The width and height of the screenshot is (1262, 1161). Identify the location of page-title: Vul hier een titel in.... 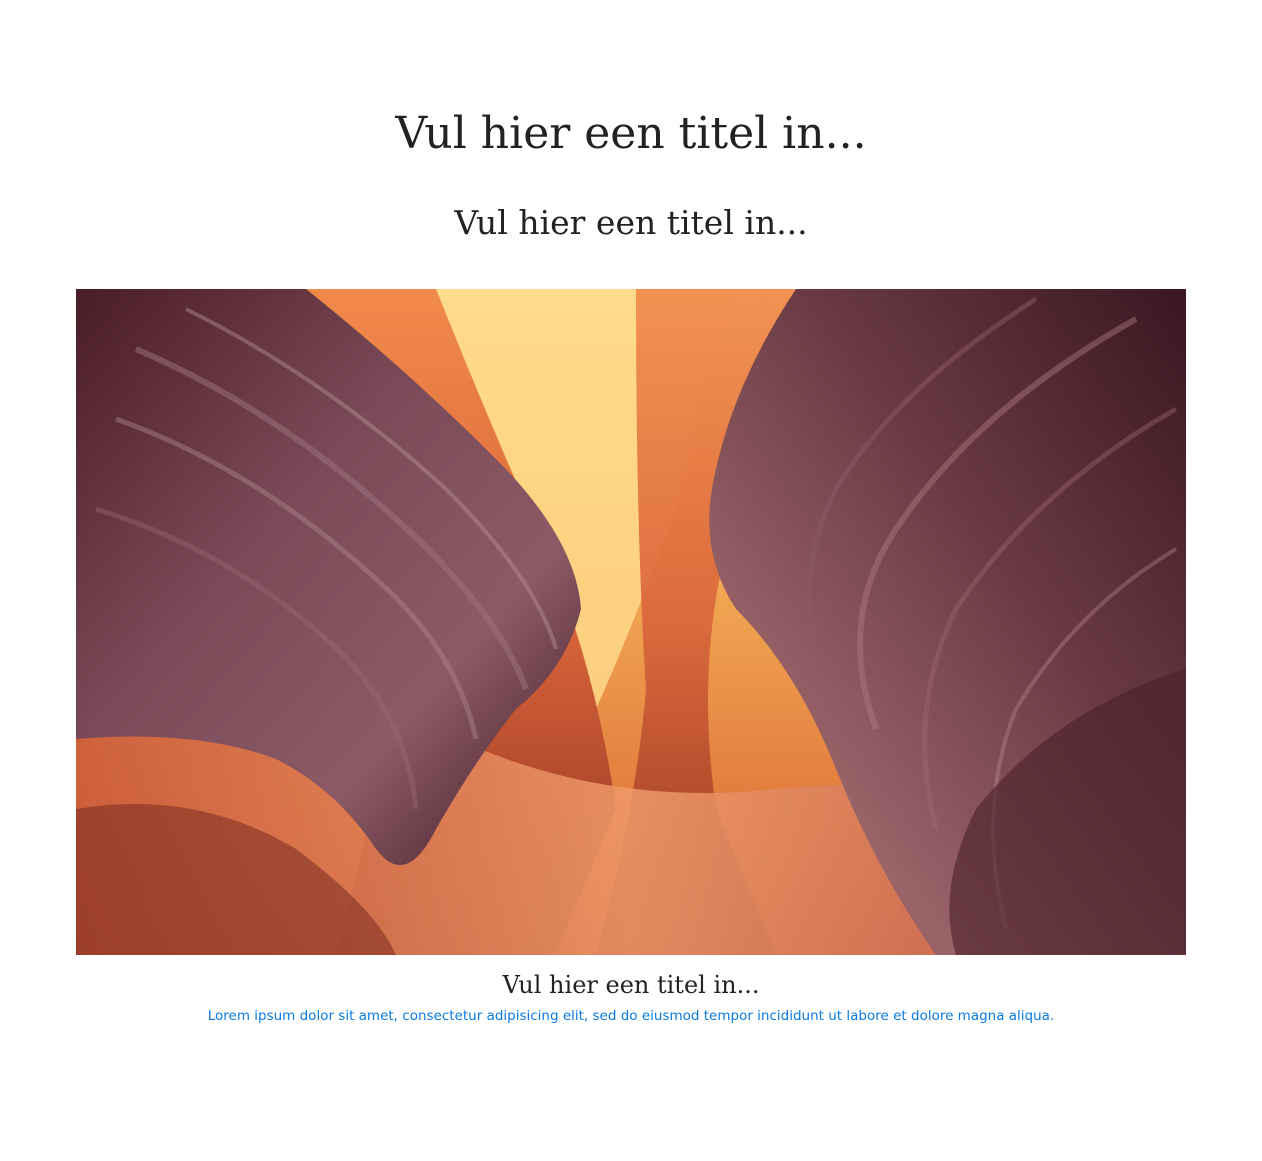
(631, 133).